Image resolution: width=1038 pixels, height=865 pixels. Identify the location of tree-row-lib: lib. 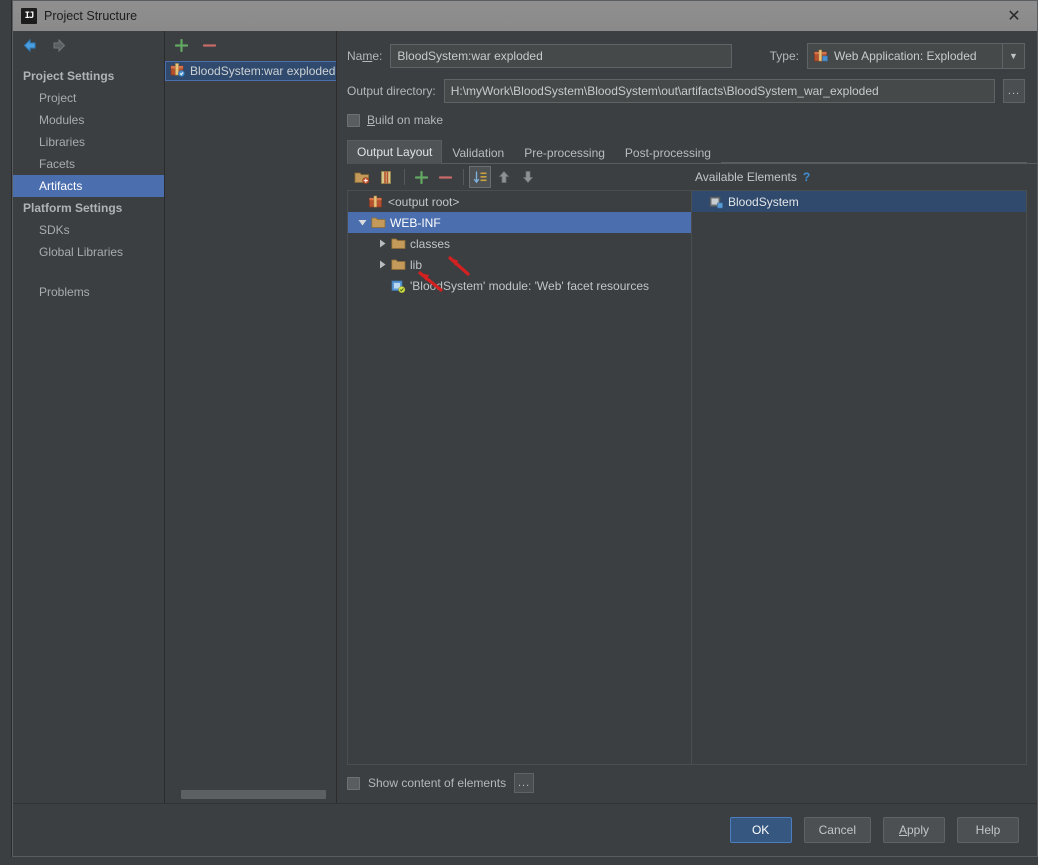
(519, 264).